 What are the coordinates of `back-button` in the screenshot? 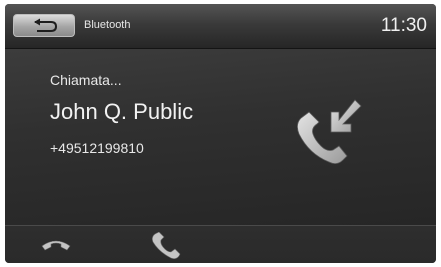 It's located at (44, 25).